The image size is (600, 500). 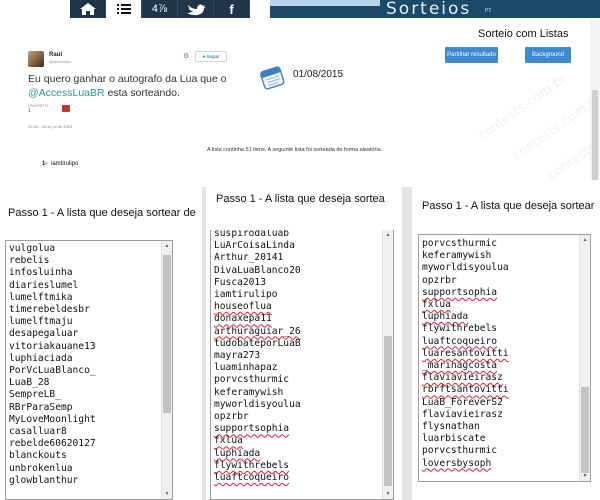 What do you see at coordinates (41, 322) in the screenshot?
I see `list-item: lumelftmaju` at bounding box center [41, 322].